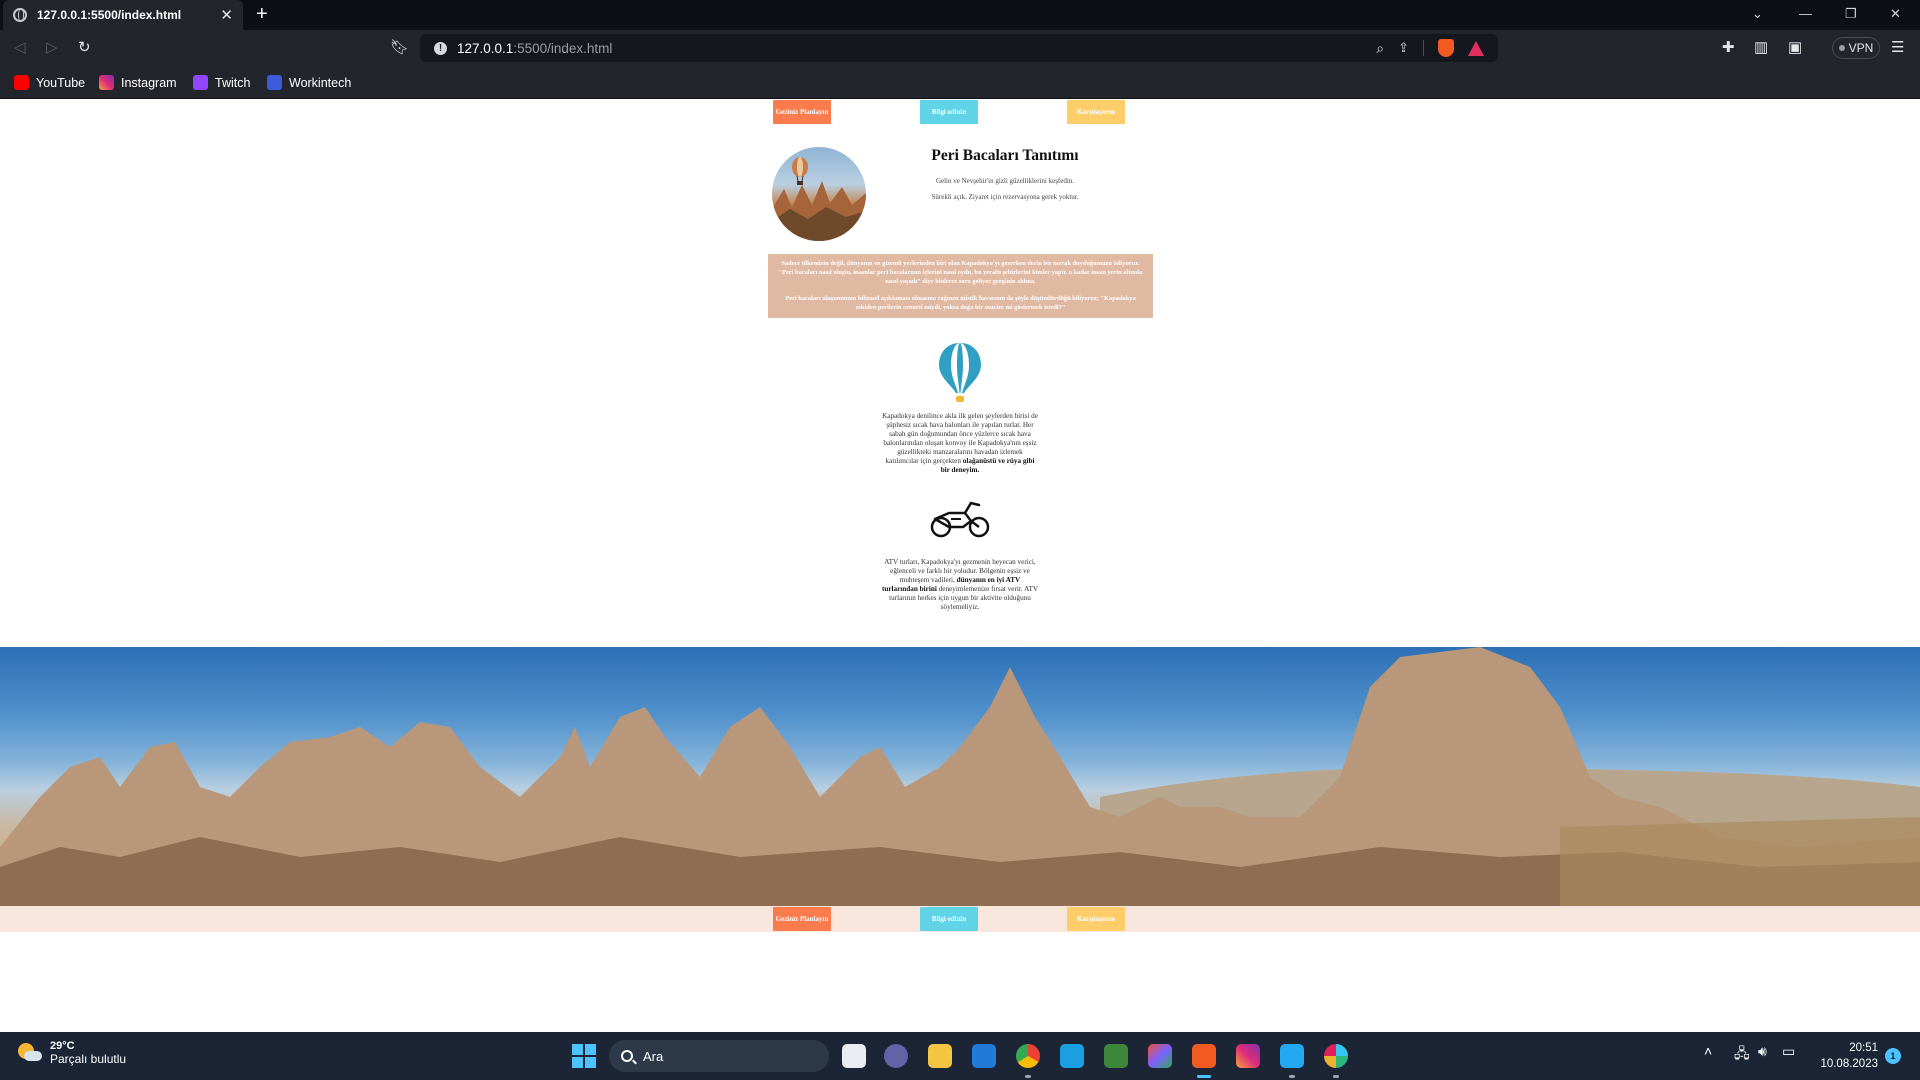  What do you see at coordinates (1446, 48) in the screenshot?
I see `brave-shields-icon` at bounding box center [1446, 48].